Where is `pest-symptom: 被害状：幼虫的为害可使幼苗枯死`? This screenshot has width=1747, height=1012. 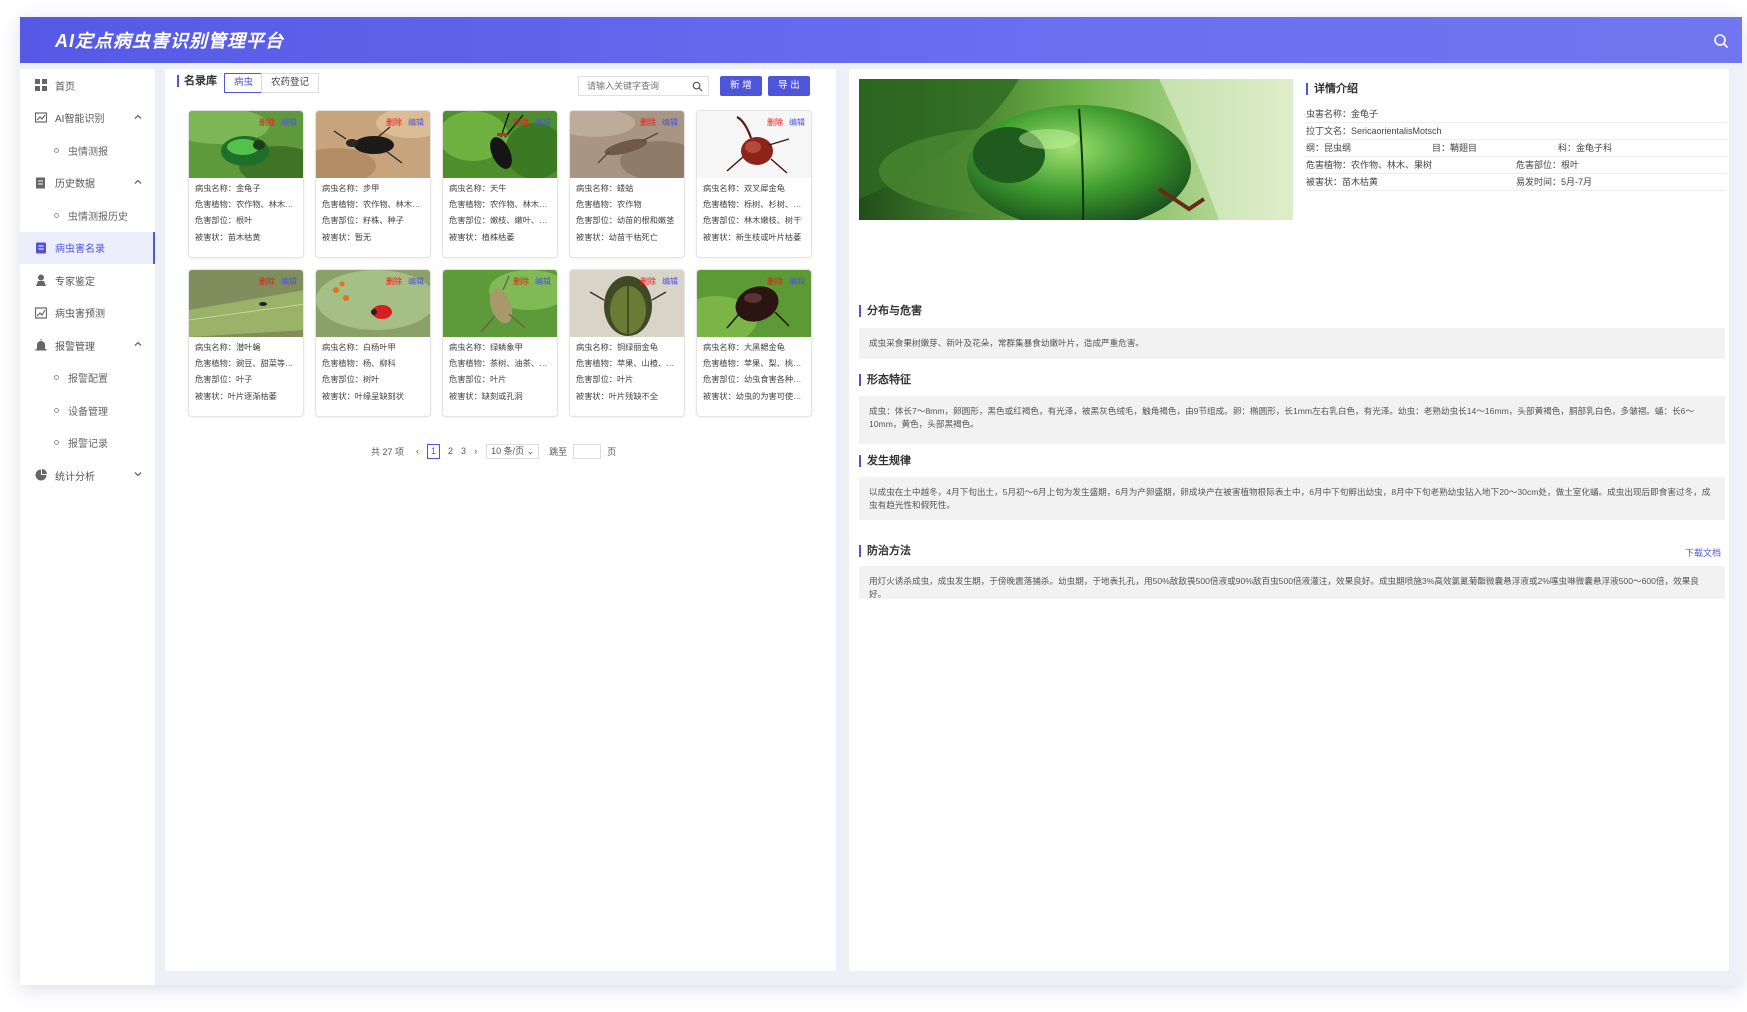 pest-symptom: 被害状：幼虫的为害可使幼苗枯死 is located at coordinates (756, 396).